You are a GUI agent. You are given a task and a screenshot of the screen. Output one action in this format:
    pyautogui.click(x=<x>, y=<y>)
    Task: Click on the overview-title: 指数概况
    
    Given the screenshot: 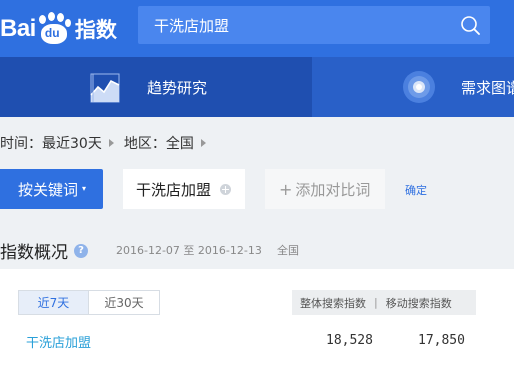 What is the action you would take?
    pyautogui.click(x=34, y=253)
    